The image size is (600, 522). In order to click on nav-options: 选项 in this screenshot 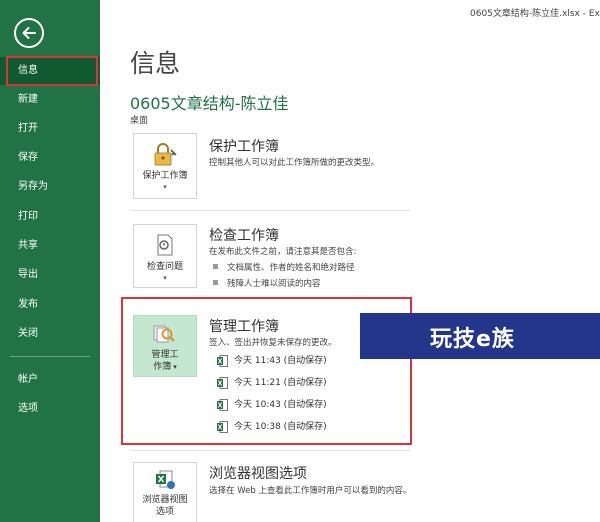, I will do `click(50, 409)`.